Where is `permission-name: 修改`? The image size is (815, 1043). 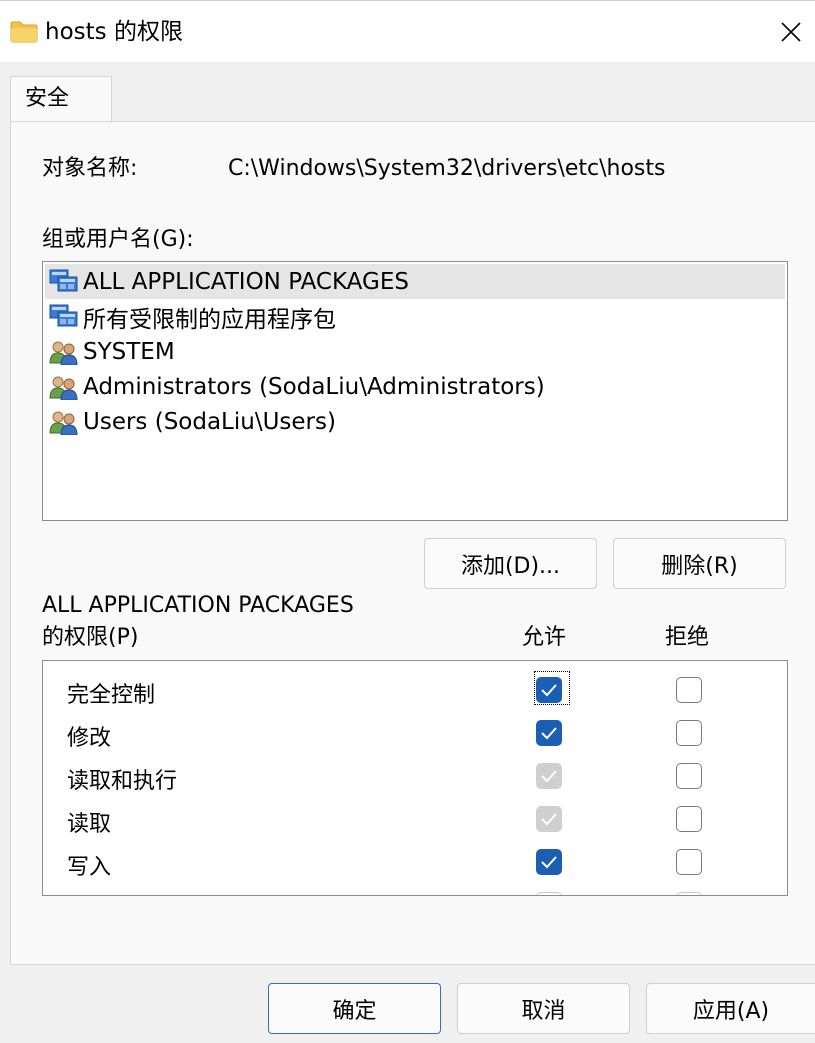
permission-name: 修改 is located at coordinates (89, 738).